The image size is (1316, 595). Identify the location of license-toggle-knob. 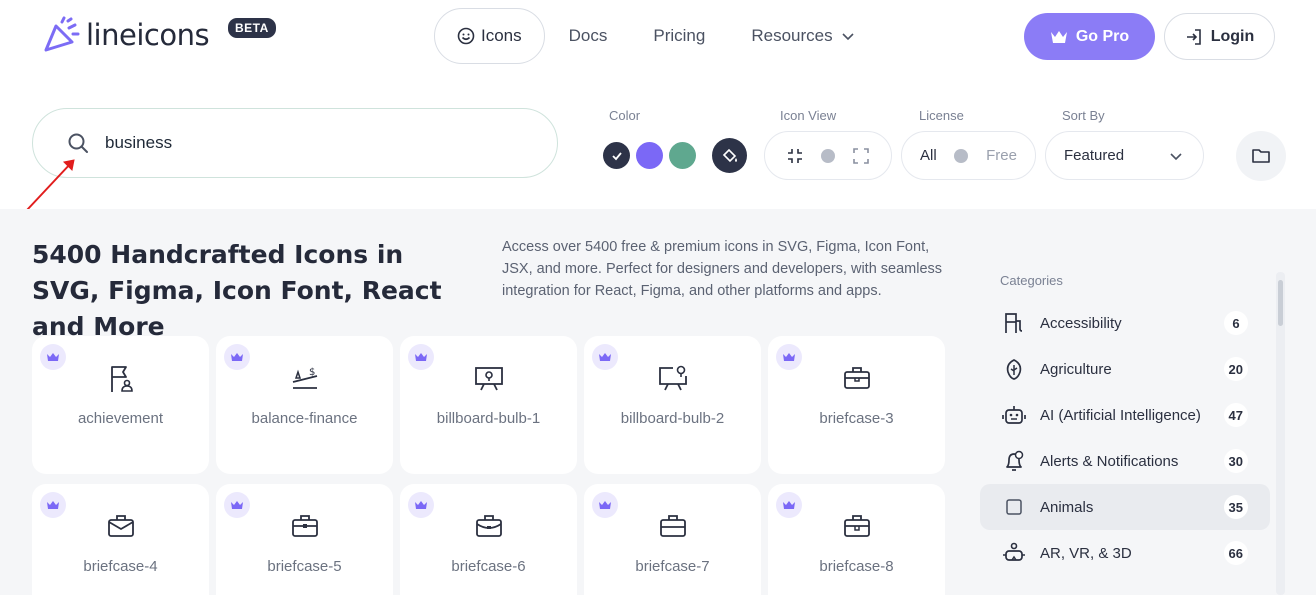
(961, 155).